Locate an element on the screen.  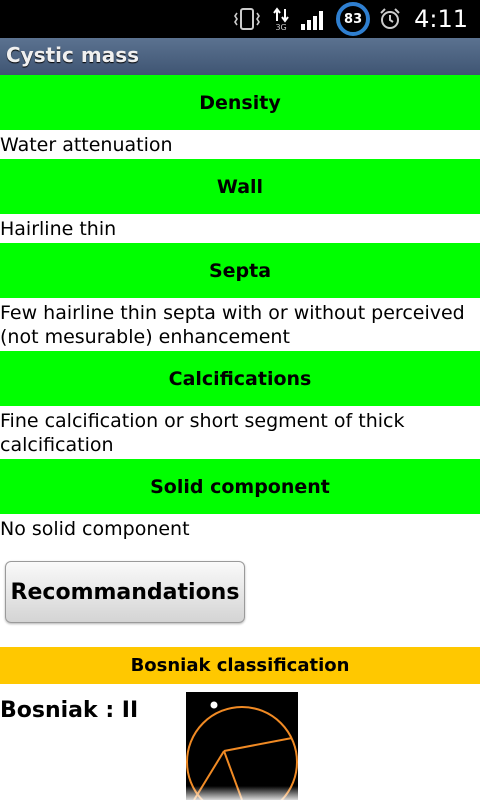
bosniak-diagram is located at coordinates (242, 746).